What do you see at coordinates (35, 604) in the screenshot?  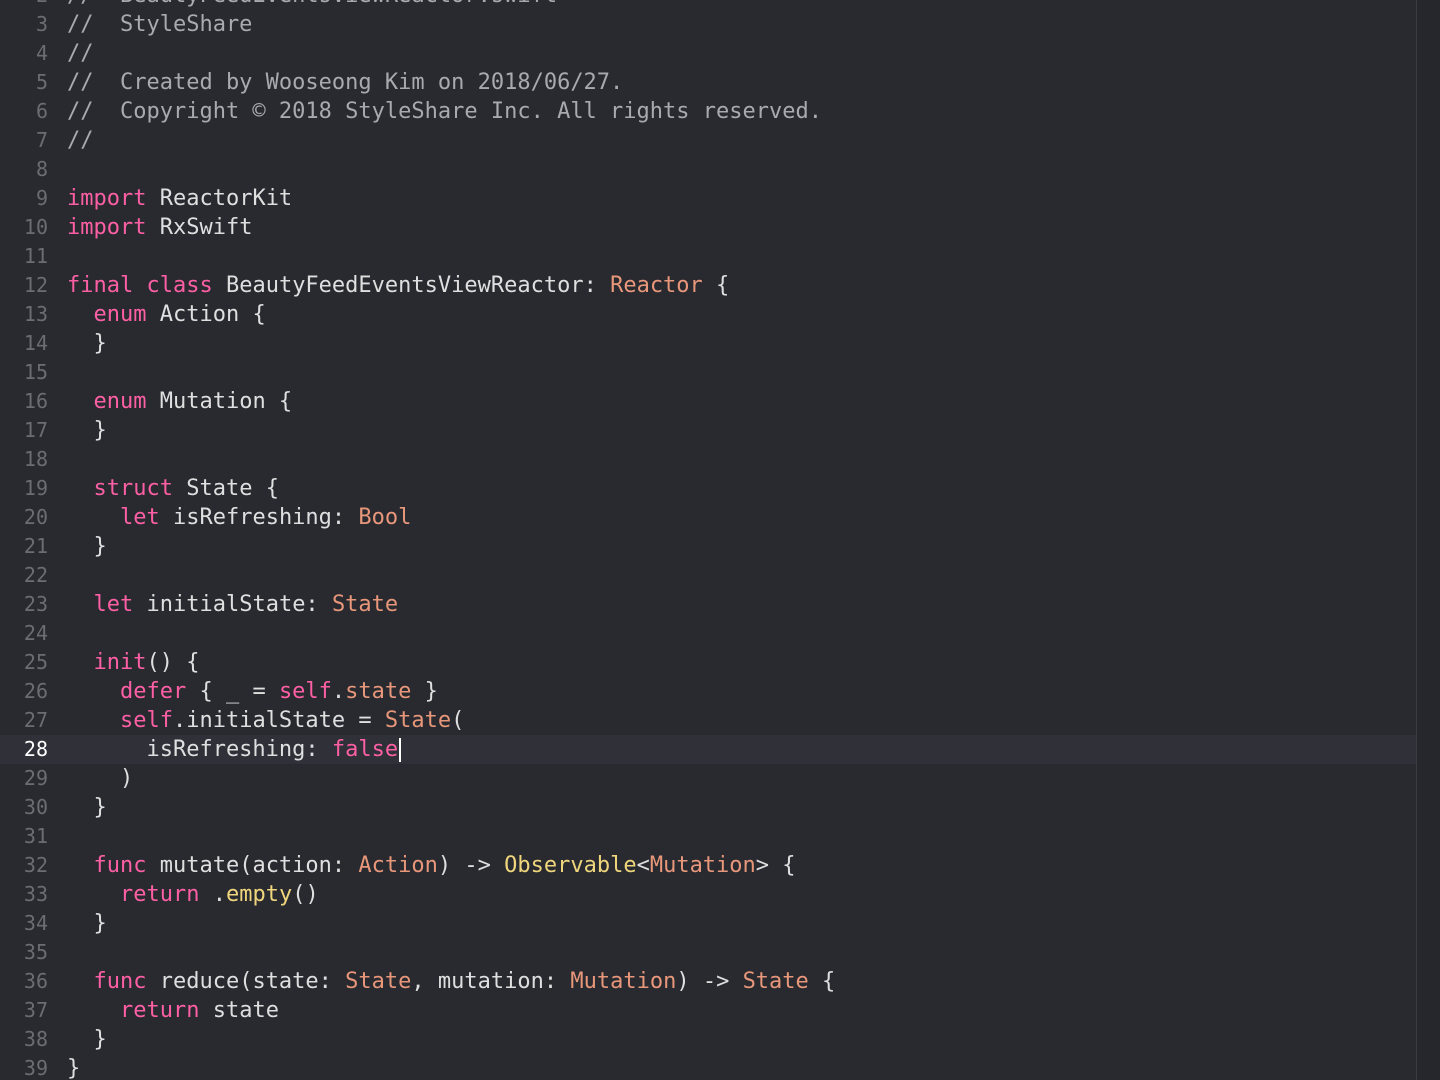 I see `line-number: 23` at bounding box center [35, 604].